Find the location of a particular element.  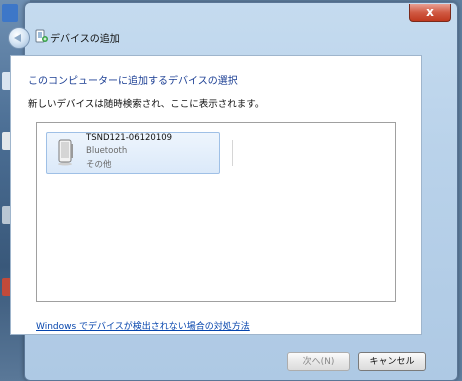

back-button is located at coordinates (19, 38).